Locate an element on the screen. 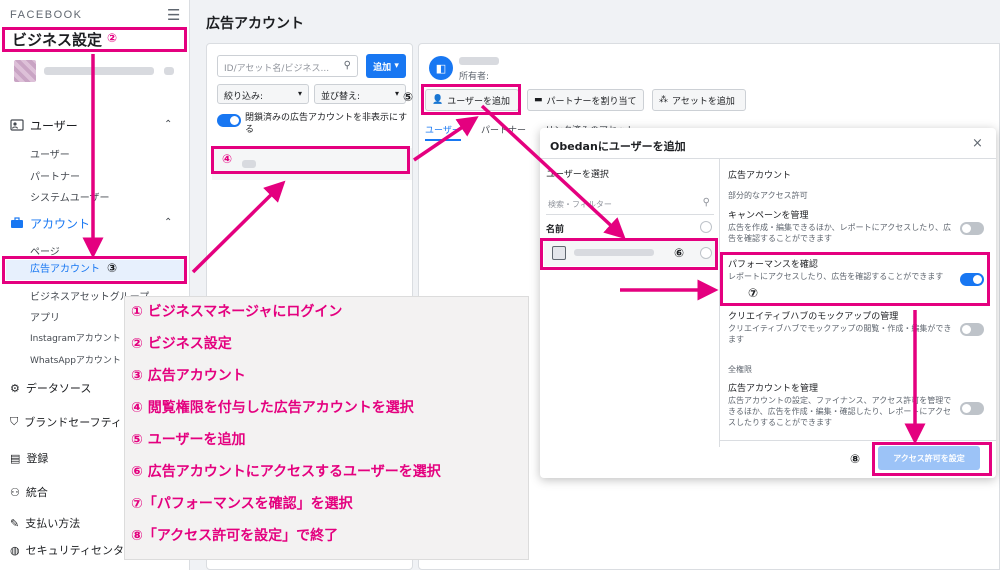 Image resolution: width=1000 pixels, height=570 pixels. data-sources-label: データソース is located at coordinates (58, 388).